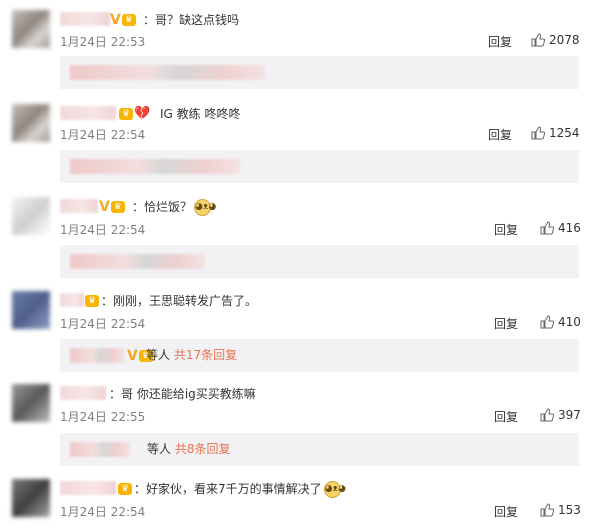 Image resolution: width=594 pixels, height=530 pixels. I want to click on like-button: 397, so click(560, 415).